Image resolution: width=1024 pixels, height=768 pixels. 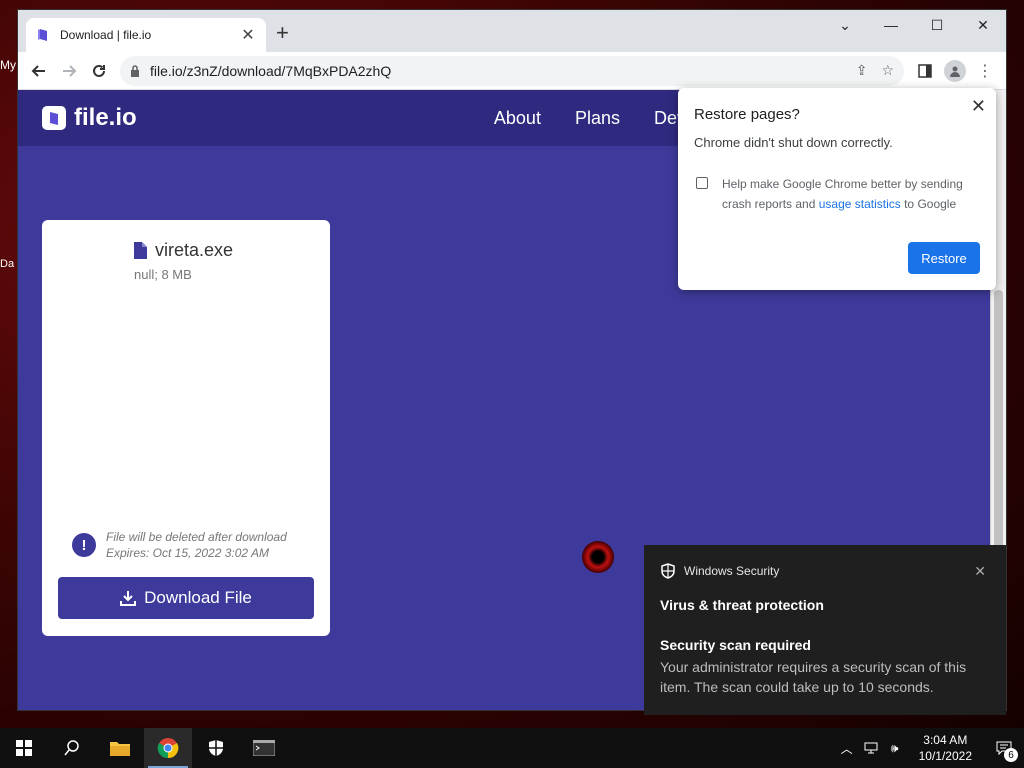 What do you see at coordinates (793, 142) in the screenshot?
I see `popup-subtitle: Chrome didn't shut down correctly.` at bounding box center [793, 142].